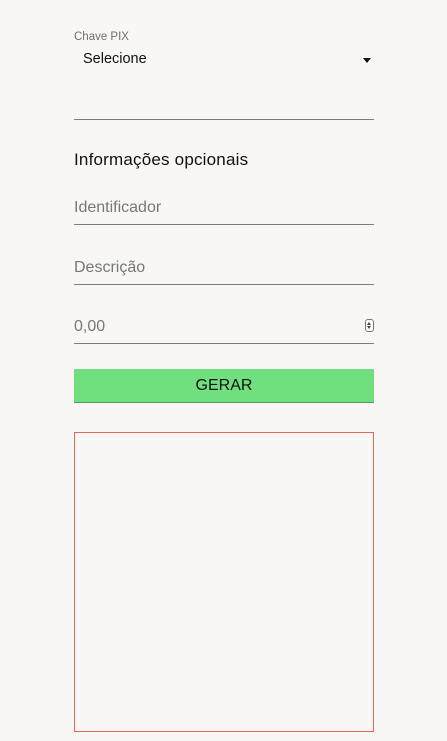 The height and width of the screenshot is (741, 447). What do you see at coordinates (224, 209) in the screenshot?
I see `identifier-input: Identificador` at bounding box center [224, 209].